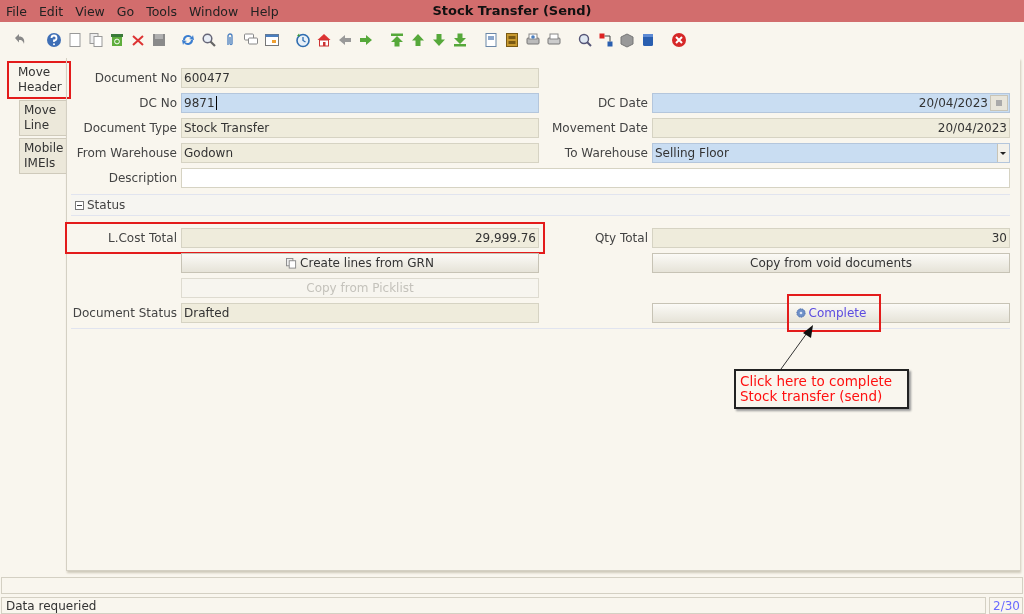  What do you see at coordinates (360, 103) in the screenshot?
I see `text-field: 9871` at bounding box center [360, 103].